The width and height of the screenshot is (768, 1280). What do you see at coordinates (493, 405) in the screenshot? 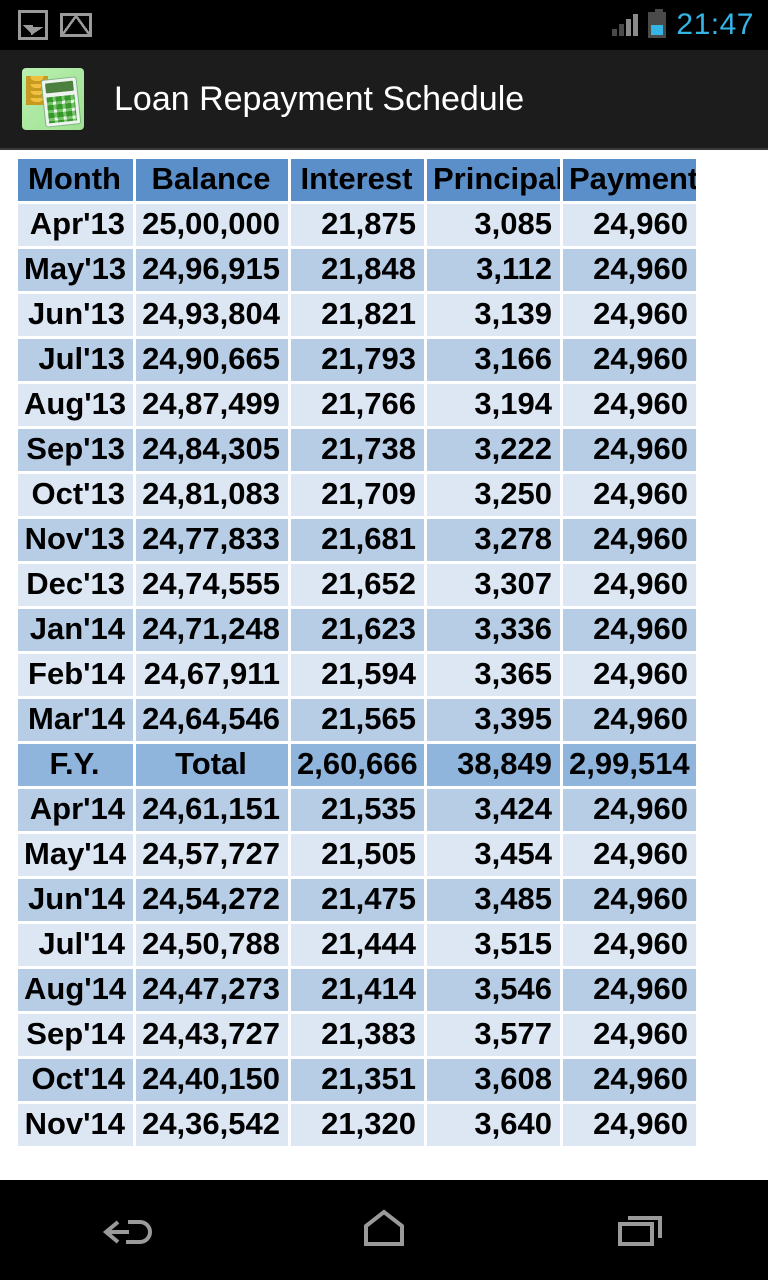
I see `cell-principal: 3,194` at bounding box center [493, 405].